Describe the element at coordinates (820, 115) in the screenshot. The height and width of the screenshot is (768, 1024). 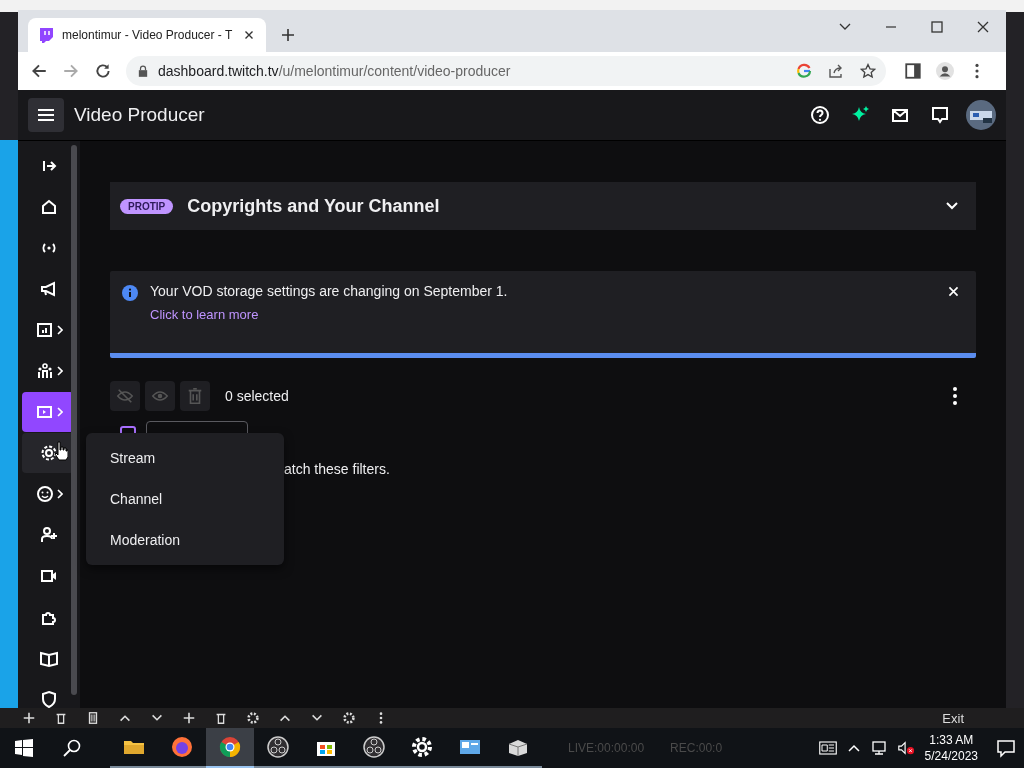
I see `help-icon` at that location.